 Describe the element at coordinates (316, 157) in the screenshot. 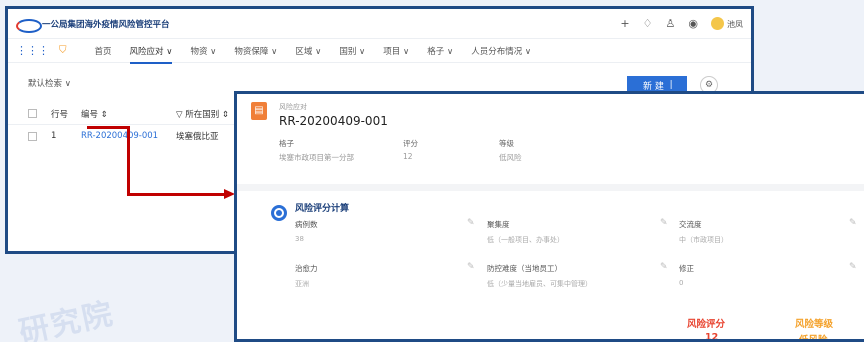

I see `meta-value-grid: 埃塞市政项目第一分部` at that location.